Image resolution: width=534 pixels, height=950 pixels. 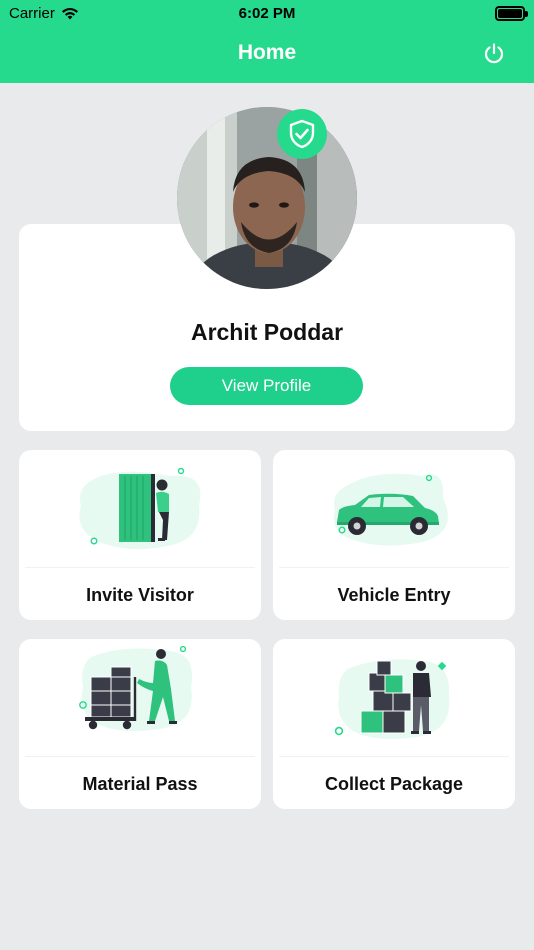 I want to click on profile-name: Archit Poddar, so click(x=267, y=332).